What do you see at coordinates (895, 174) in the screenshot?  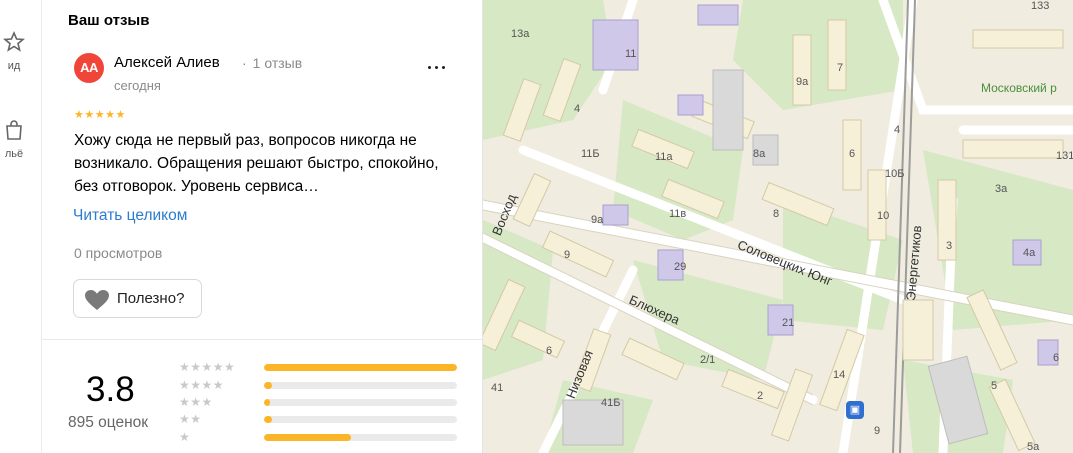 I see `house-number: 10Б` at bounding box center [895, 174].